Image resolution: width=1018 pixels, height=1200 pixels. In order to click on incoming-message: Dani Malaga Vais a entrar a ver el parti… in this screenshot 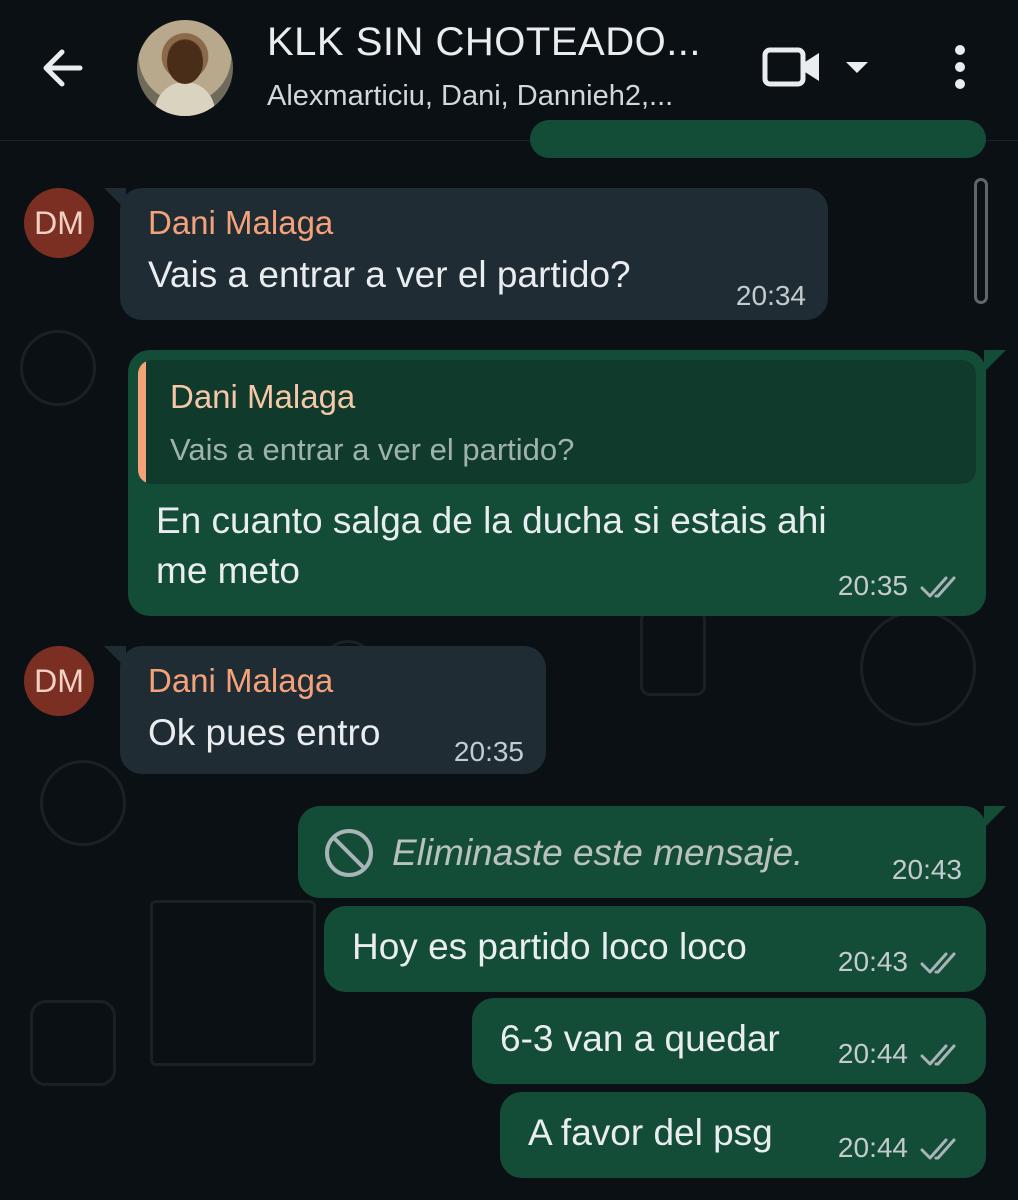, I will do `click(474, 254)`.